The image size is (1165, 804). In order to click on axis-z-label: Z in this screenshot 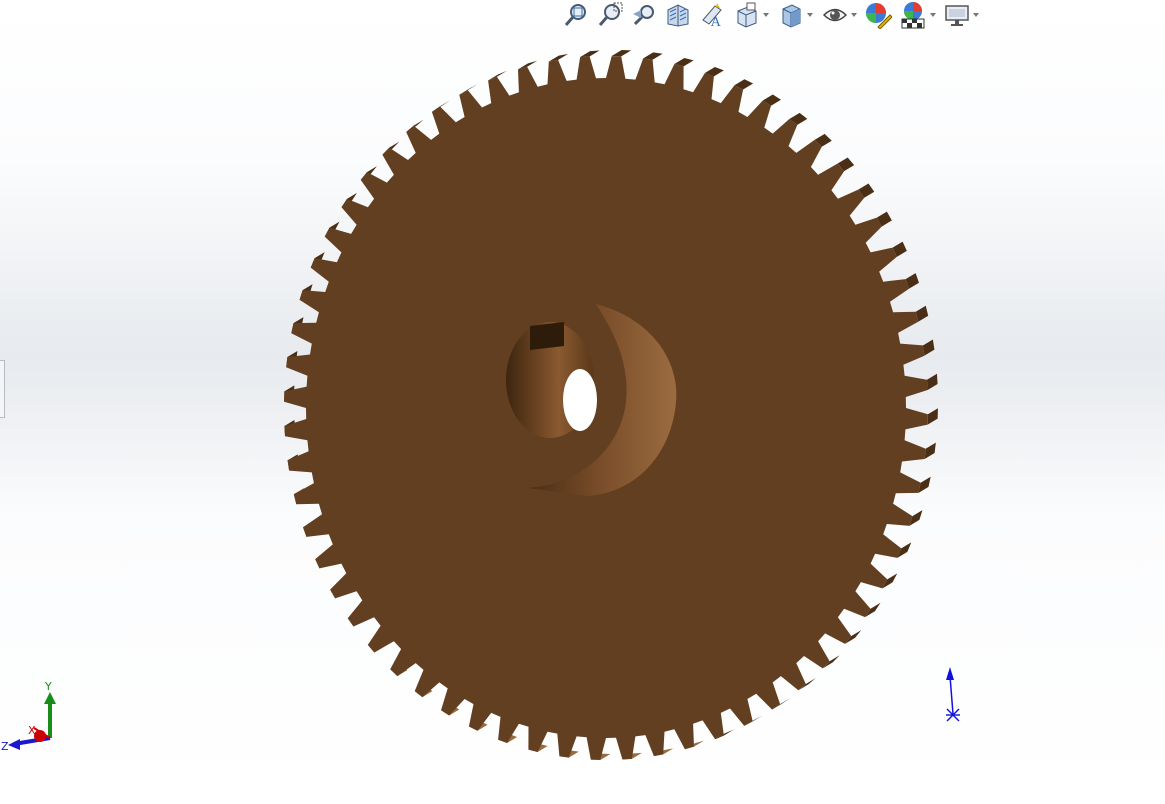, I will do `click(5, 746)`.